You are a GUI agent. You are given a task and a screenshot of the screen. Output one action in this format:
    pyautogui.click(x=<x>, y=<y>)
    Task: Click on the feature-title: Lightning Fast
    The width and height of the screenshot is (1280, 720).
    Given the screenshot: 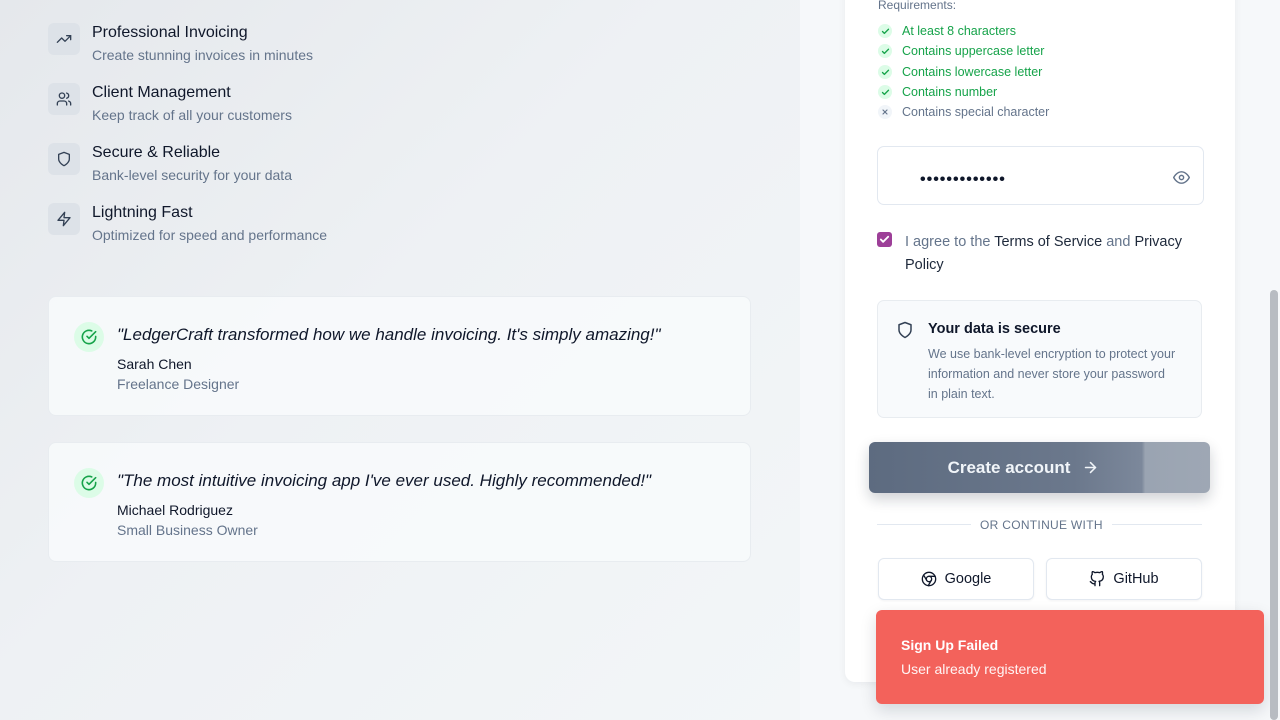 What is the action you would take?
    pyautogui.click(x=142, y=212)
    